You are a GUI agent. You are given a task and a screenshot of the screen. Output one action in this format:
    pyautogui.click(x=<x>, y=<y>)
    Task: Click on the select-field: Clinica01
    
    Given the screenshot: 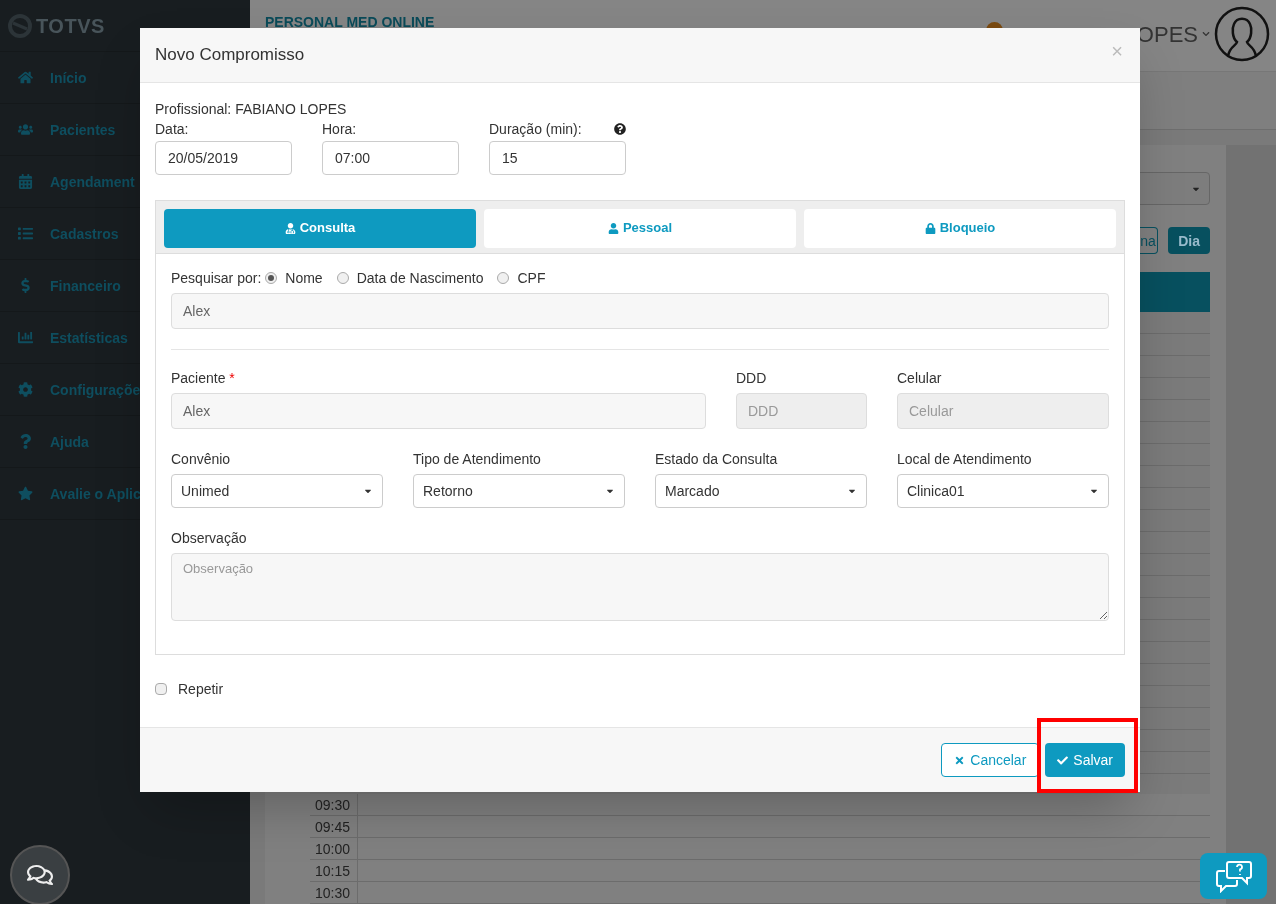 What is the action you would take?
    pyautogui.click(x=1003, y=491)
    